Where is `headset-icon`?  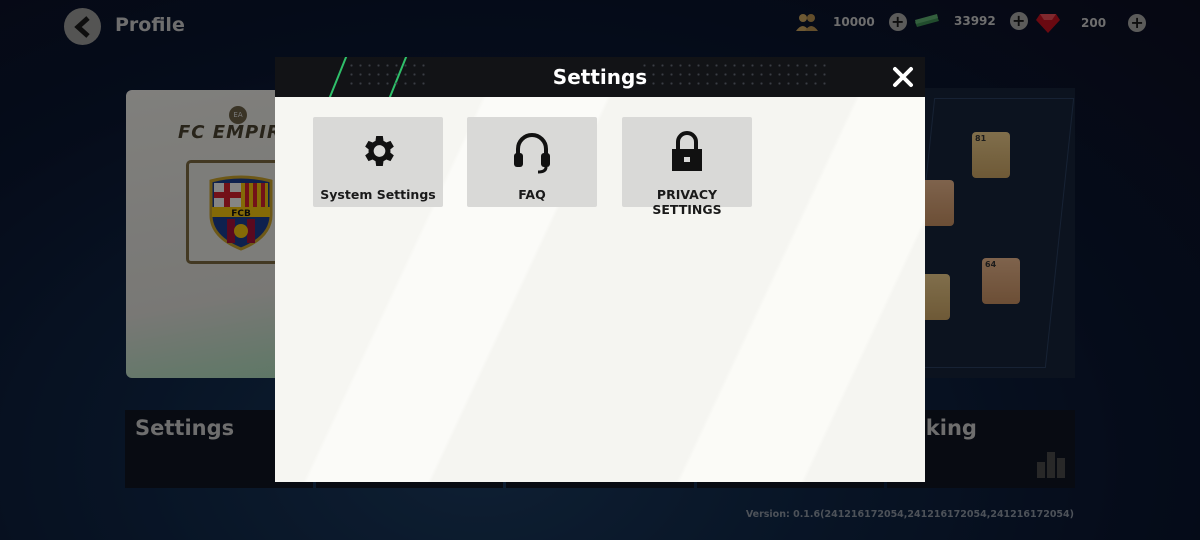 headset-icon is located at coordinates (532, 153).